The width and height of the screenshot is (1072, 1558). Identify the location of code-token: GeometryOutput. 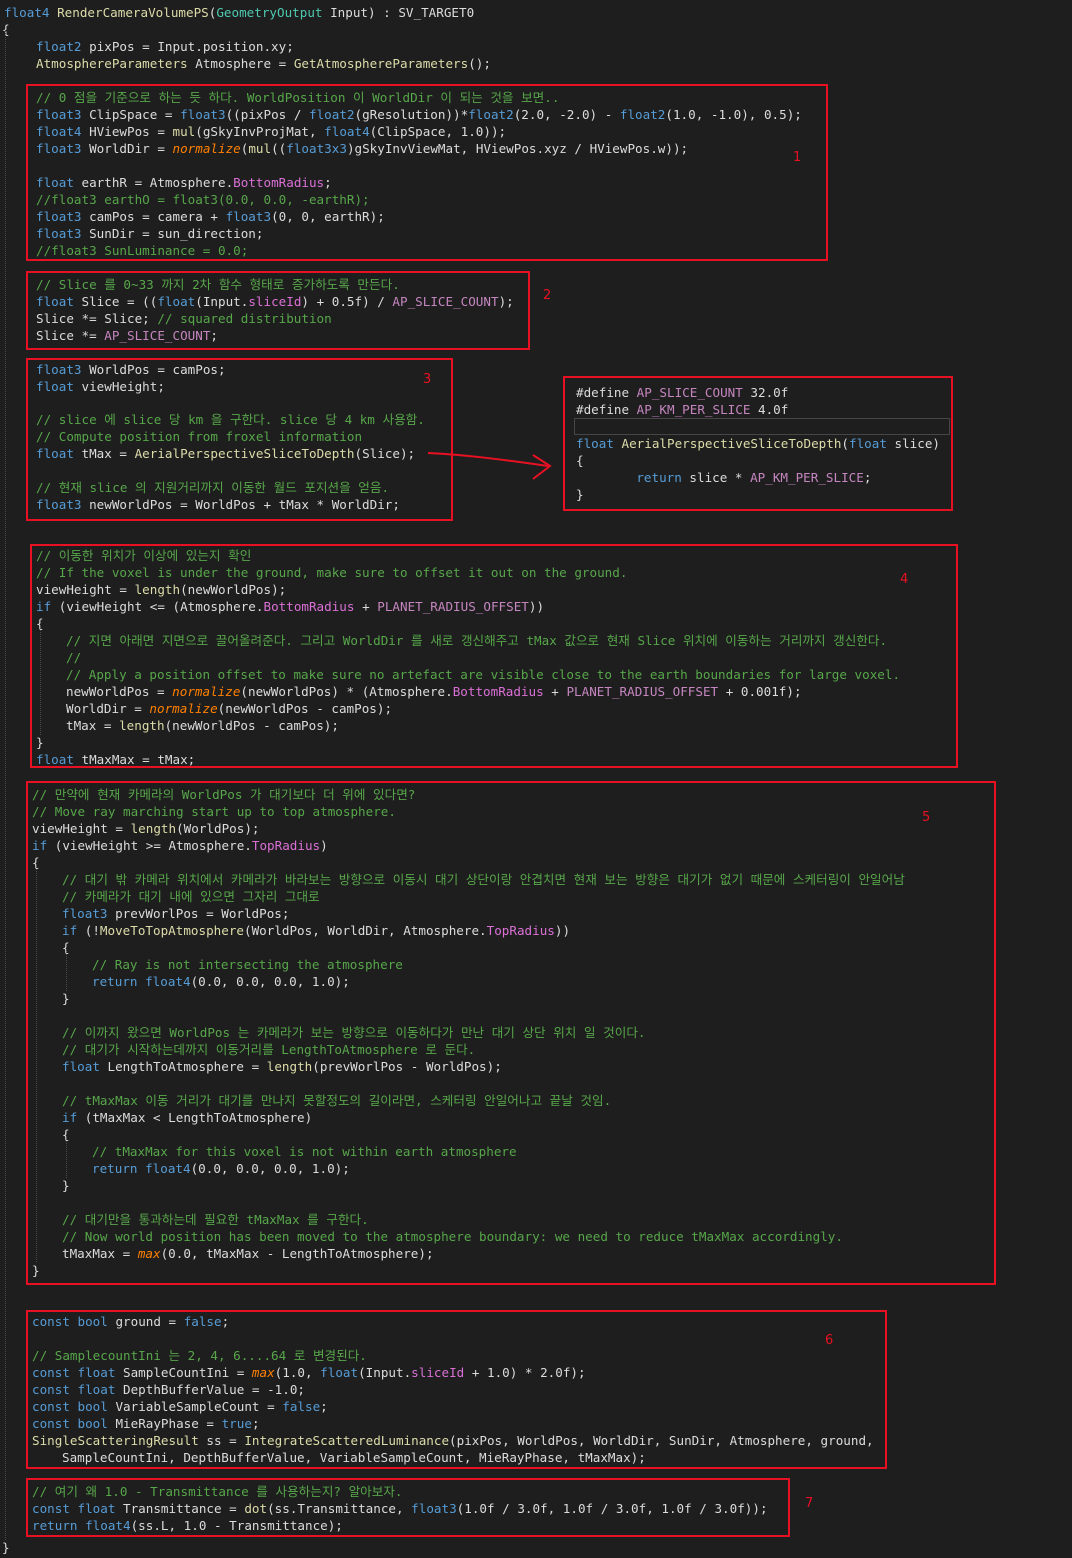
(269, 12).